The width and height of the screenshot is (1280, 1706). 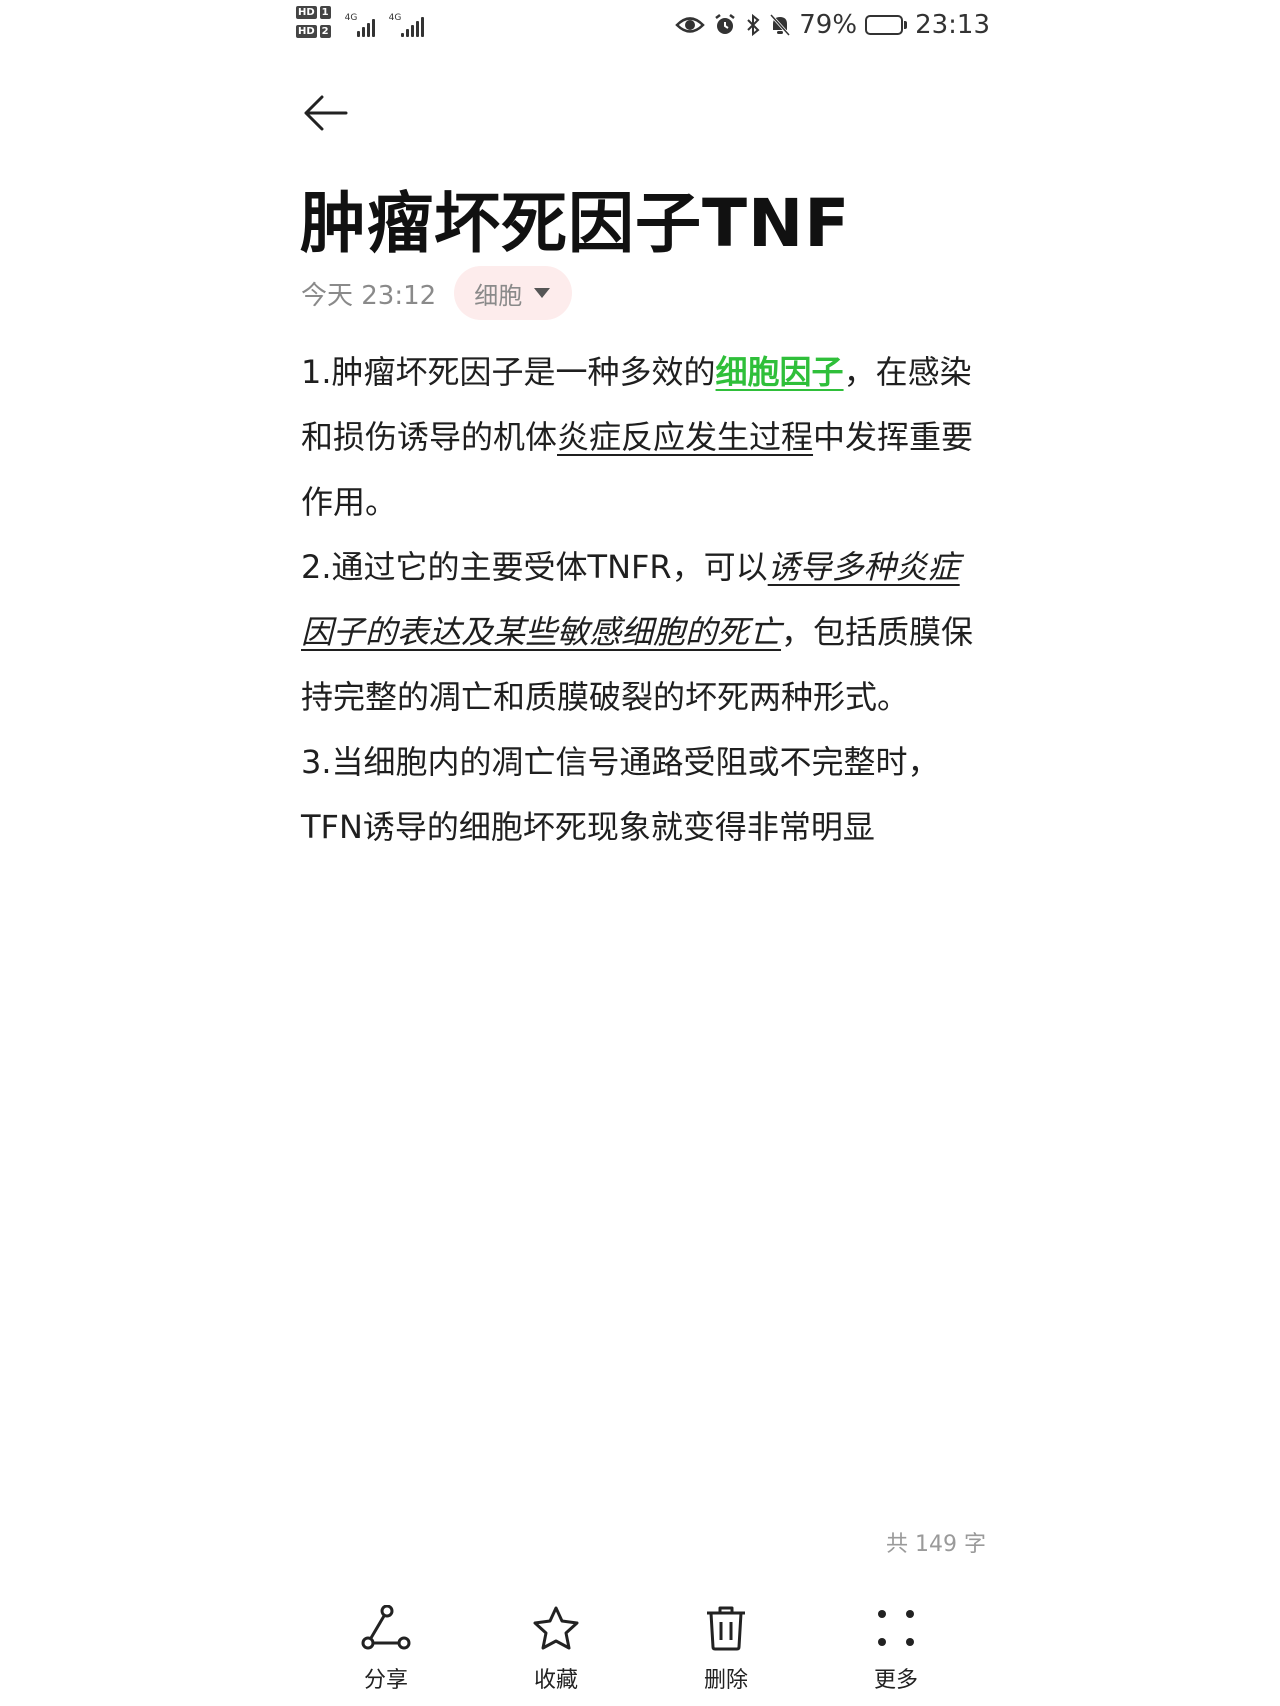 I want to click on share-button: 分享, so click(x=386, y=1647).